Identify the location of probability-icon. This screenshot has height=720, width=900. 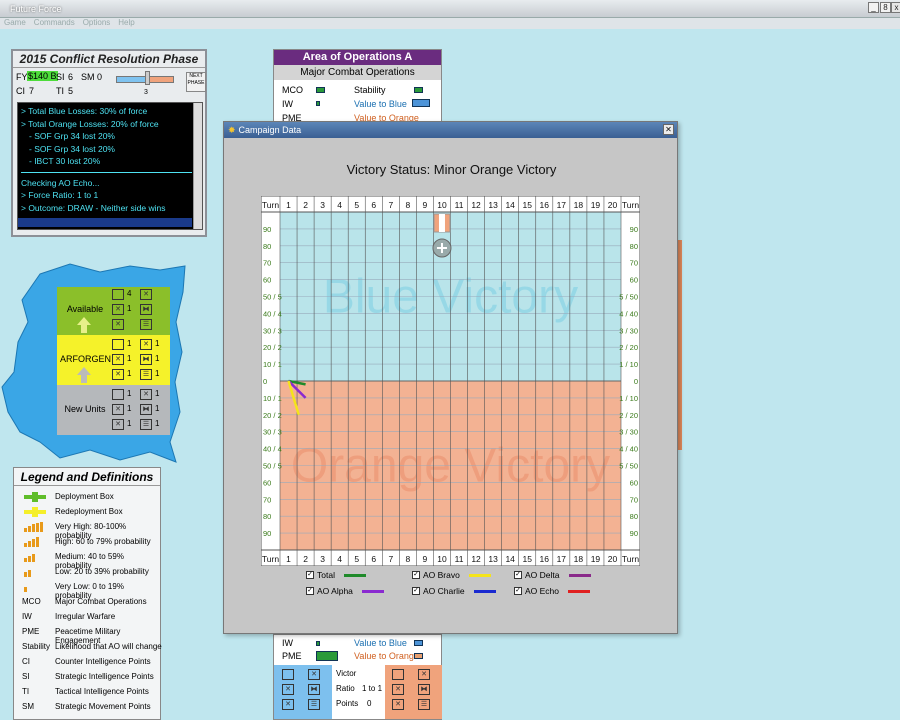
(318, 643).